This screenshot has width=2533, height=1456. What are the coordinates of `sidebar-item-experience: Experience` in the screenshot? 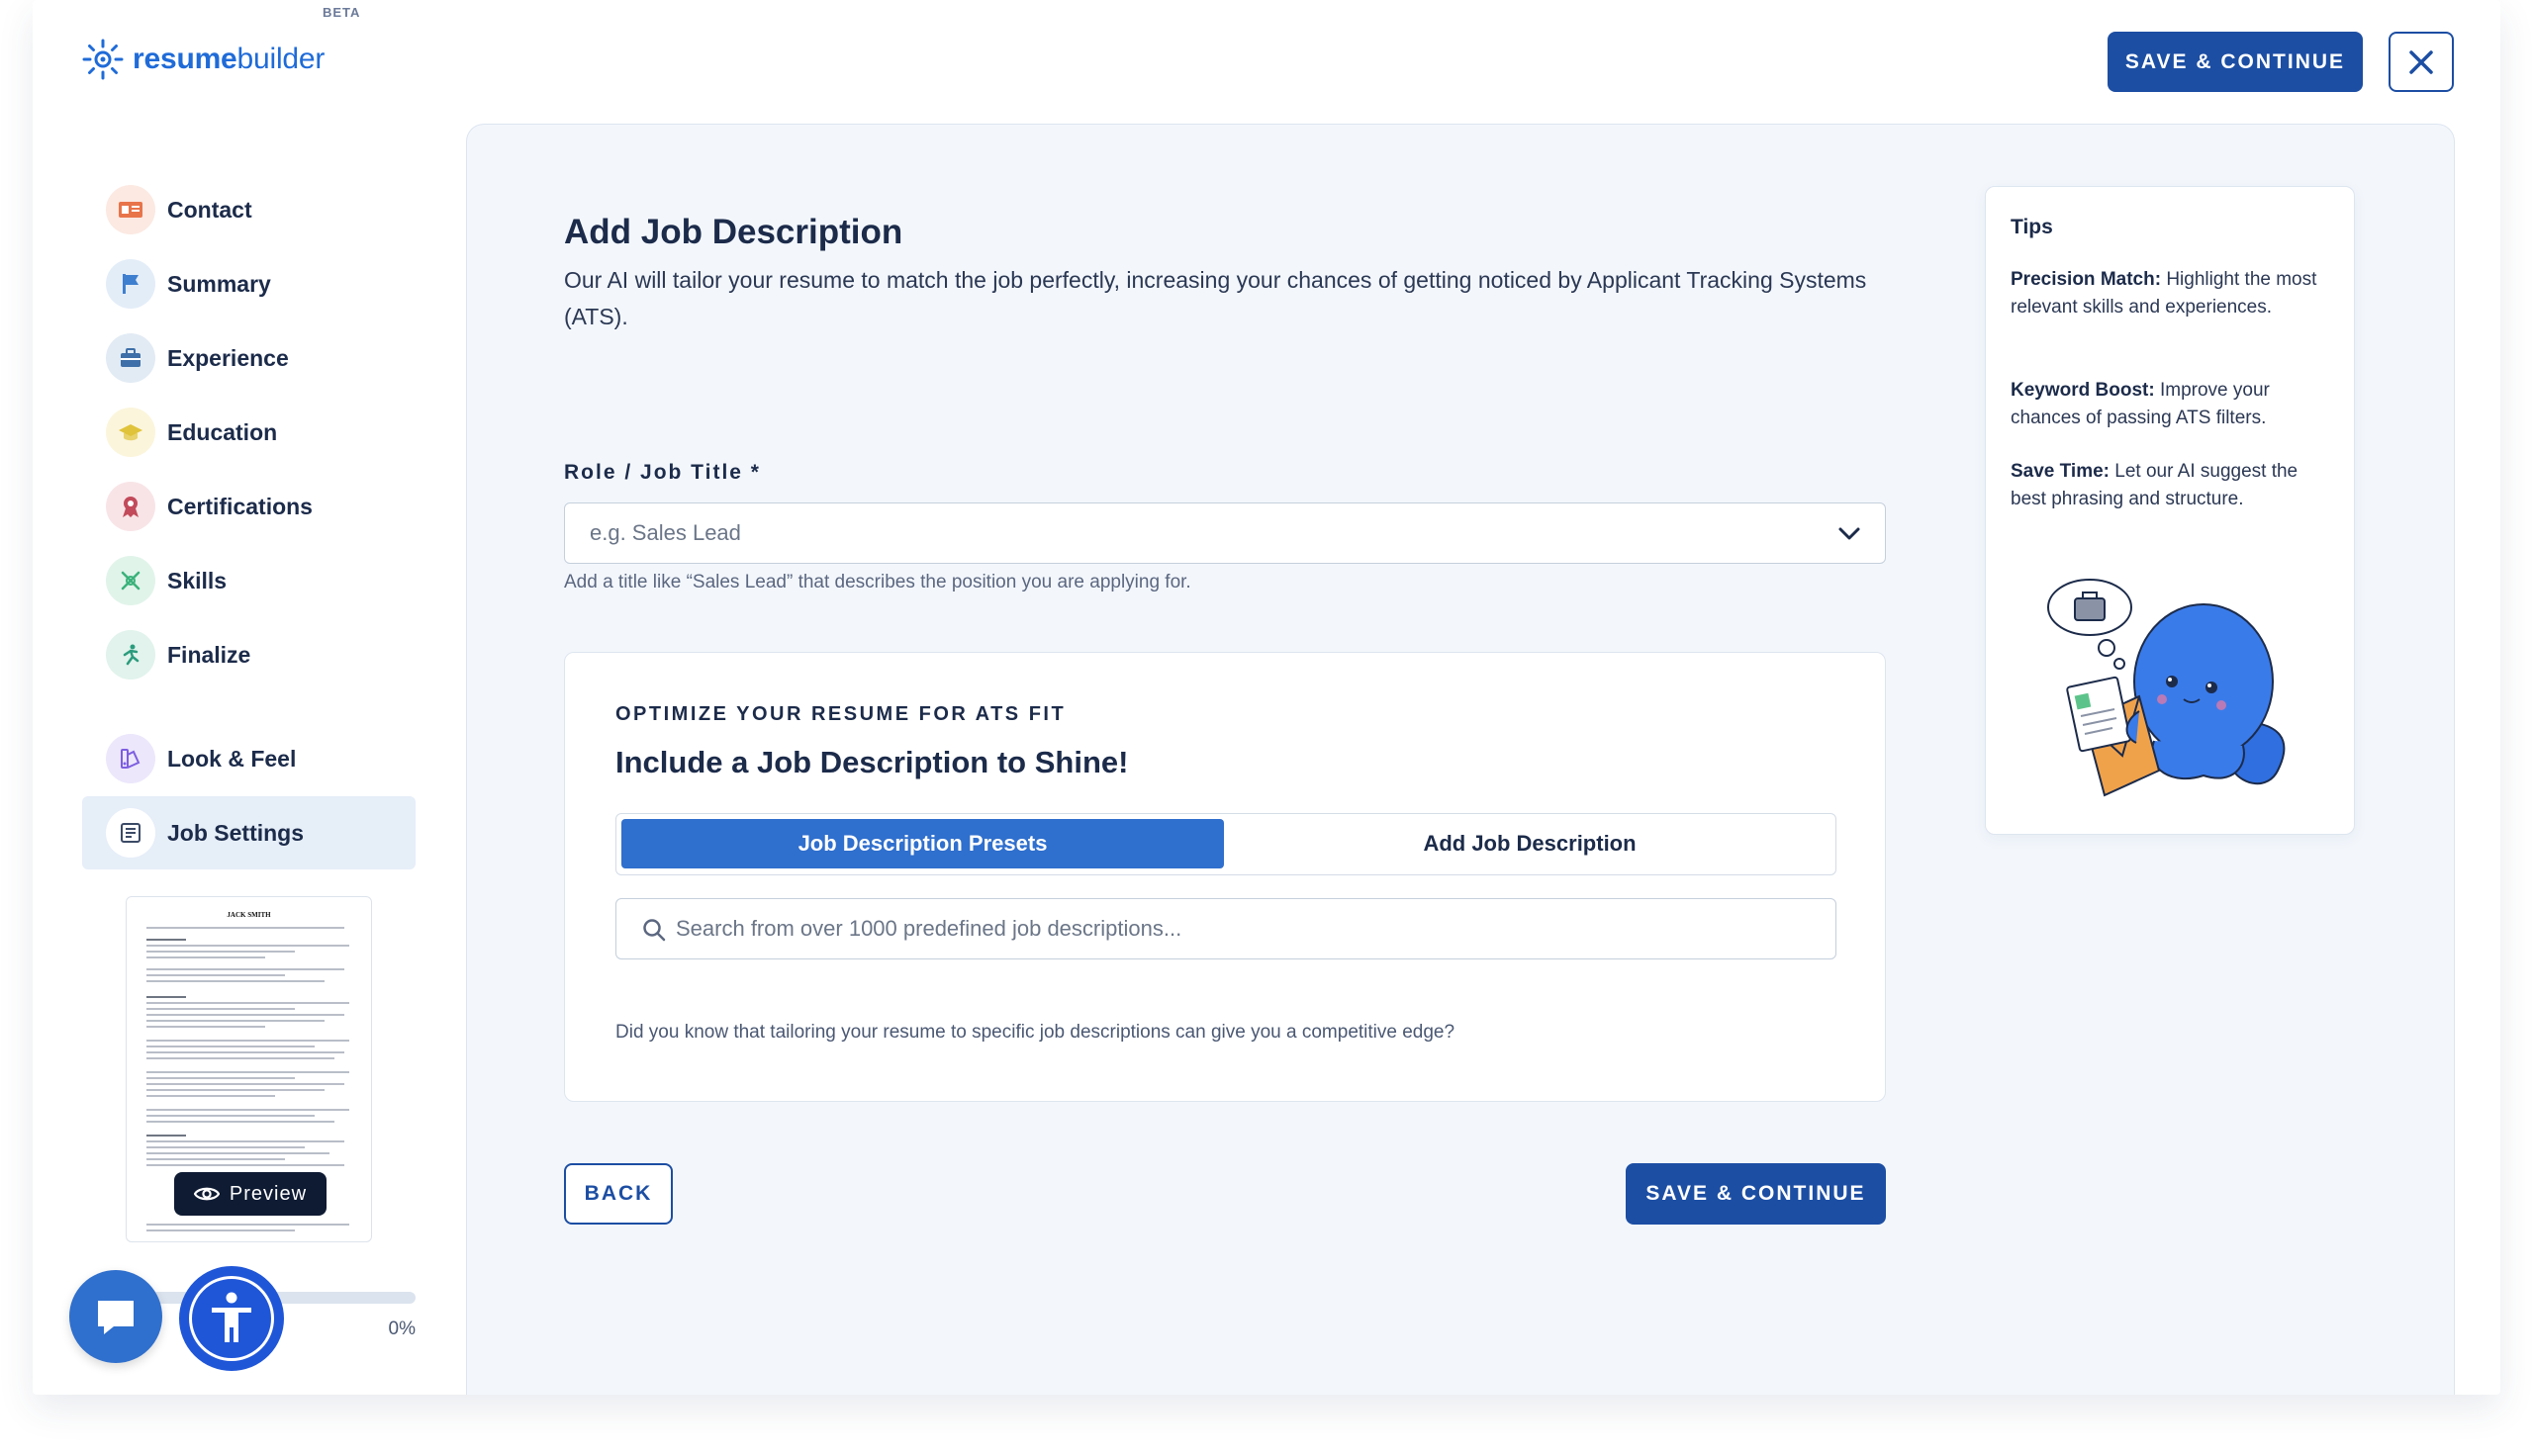 It's located at (249, 358).